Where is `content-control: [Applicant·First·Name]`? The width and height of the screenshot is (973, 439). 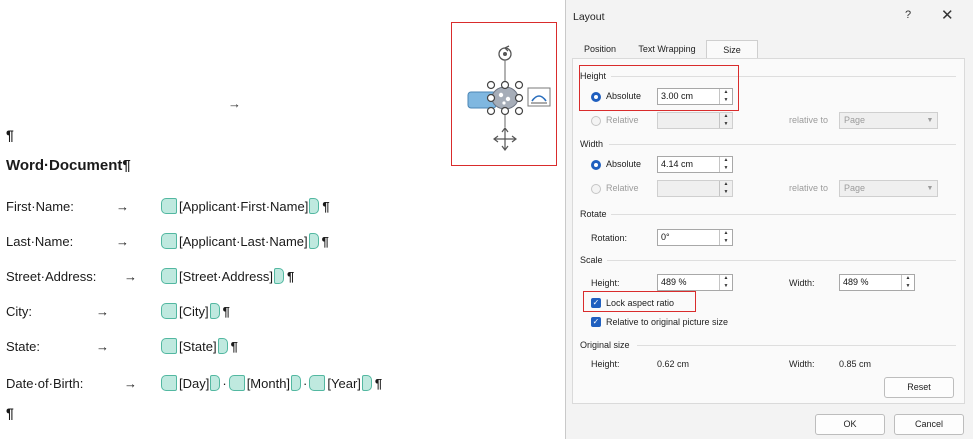
content-control: [Applicant·First·Name] is located at coordinates (240, 206).